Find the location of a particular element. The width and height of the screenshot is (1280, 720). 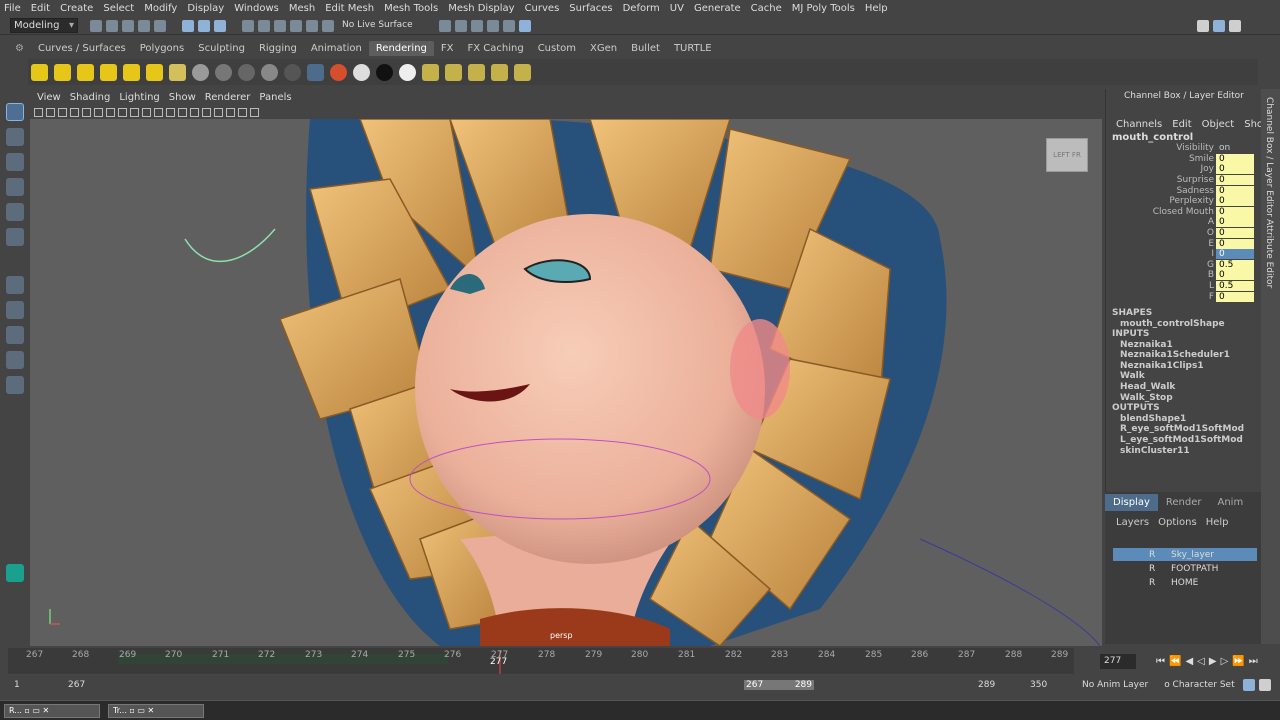

scale-tool-icon is located at coordinates (15, 237).